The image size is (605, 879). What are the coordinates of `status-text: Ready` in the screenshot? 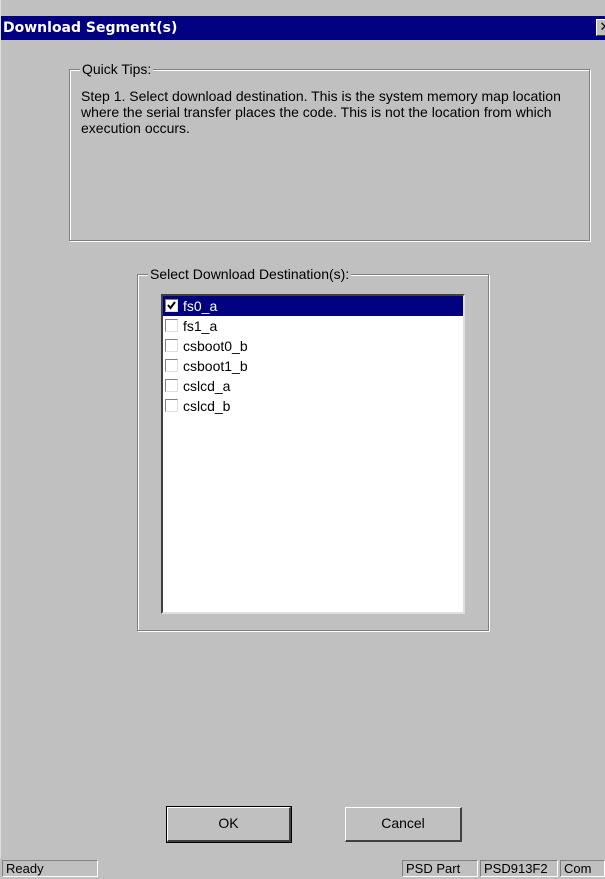 It's located at (50, 868).